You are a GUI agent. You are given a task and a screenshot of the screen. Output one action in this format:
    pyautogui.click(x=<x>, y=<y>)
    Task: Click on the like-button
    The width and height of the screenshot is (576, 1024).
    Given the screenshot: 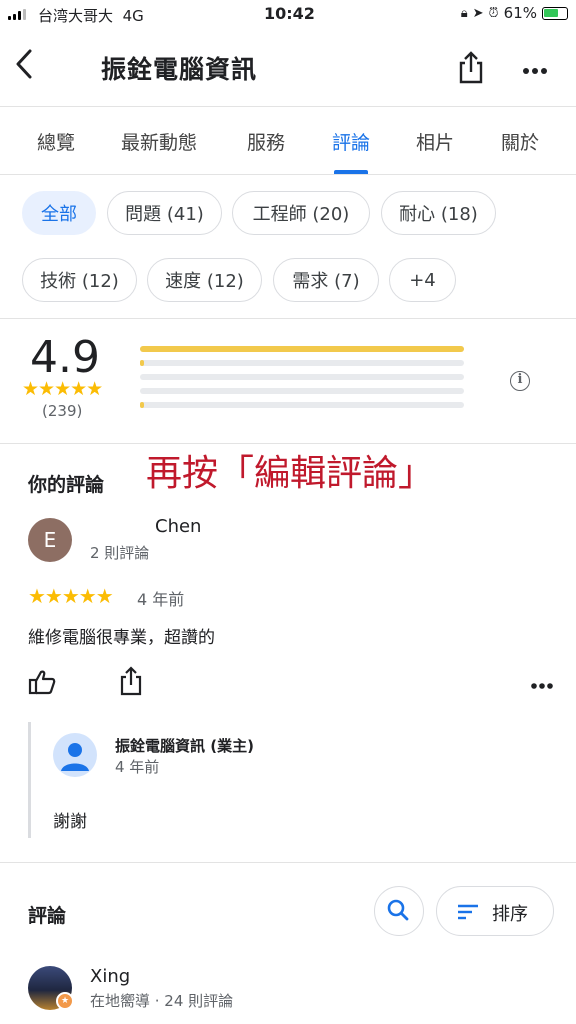 What is the action you would take?
    pyautogui.click(x=43, y=683)
    